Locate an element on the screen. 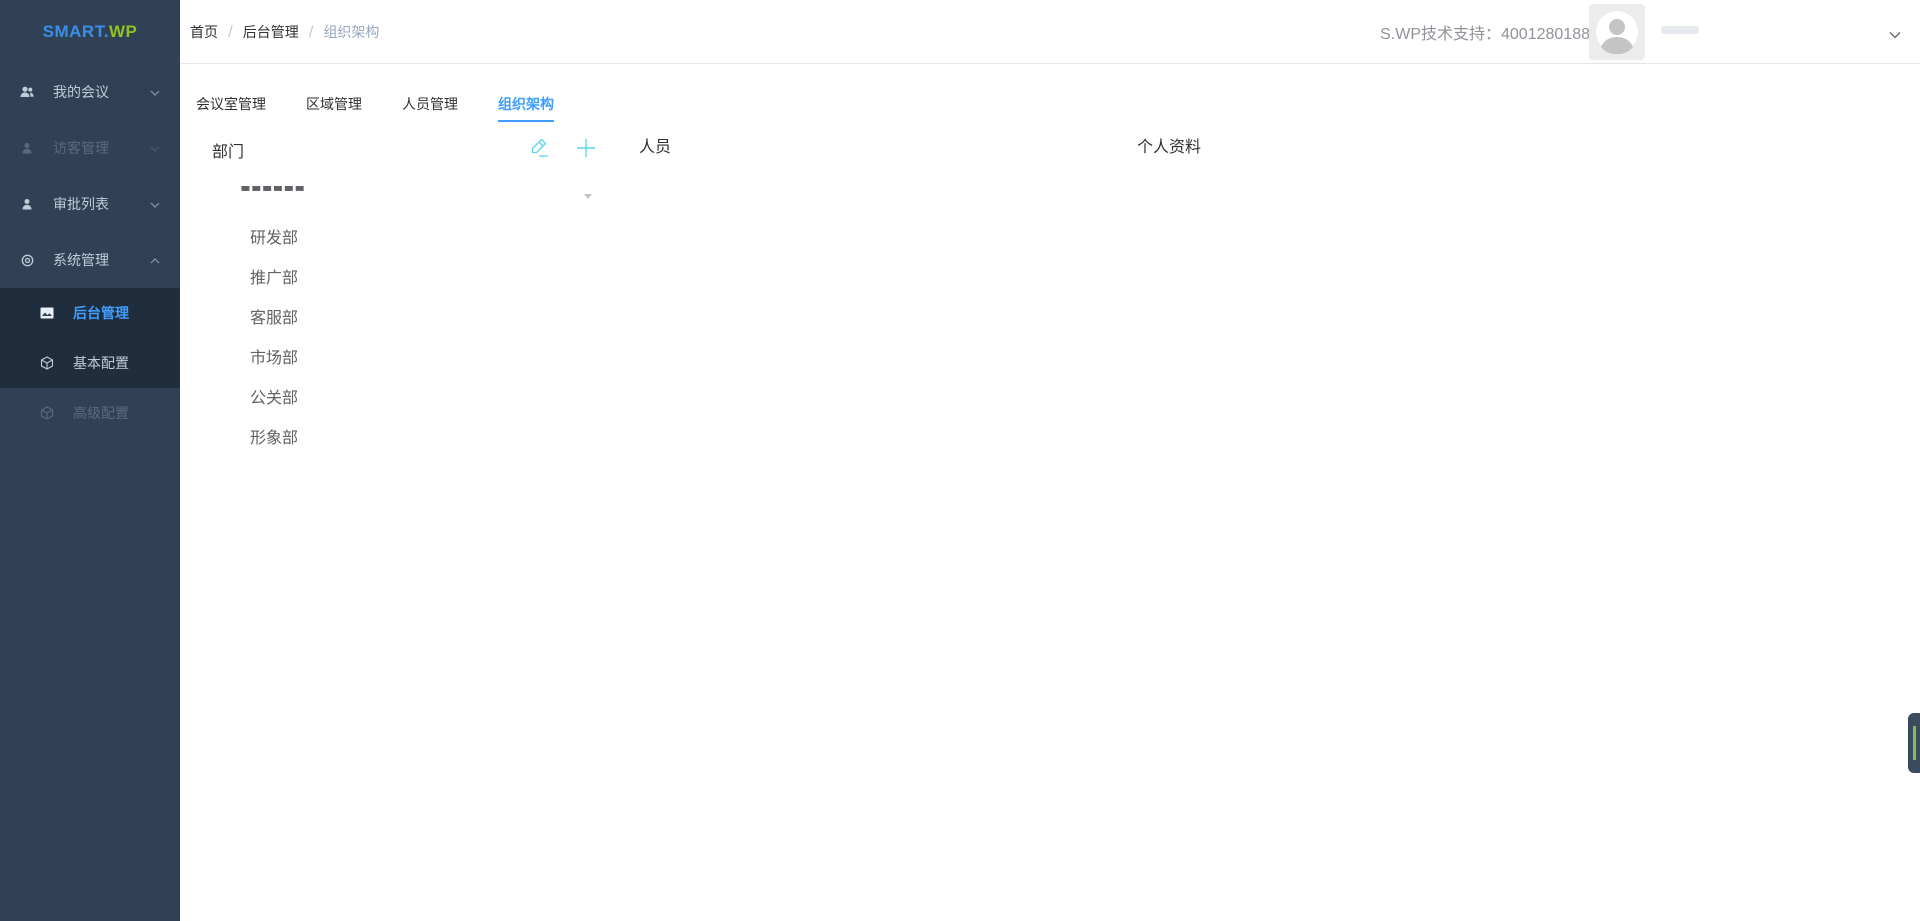 The image size is (1920, 921). department-item: 客服部 is located at coordinates (274, 316).